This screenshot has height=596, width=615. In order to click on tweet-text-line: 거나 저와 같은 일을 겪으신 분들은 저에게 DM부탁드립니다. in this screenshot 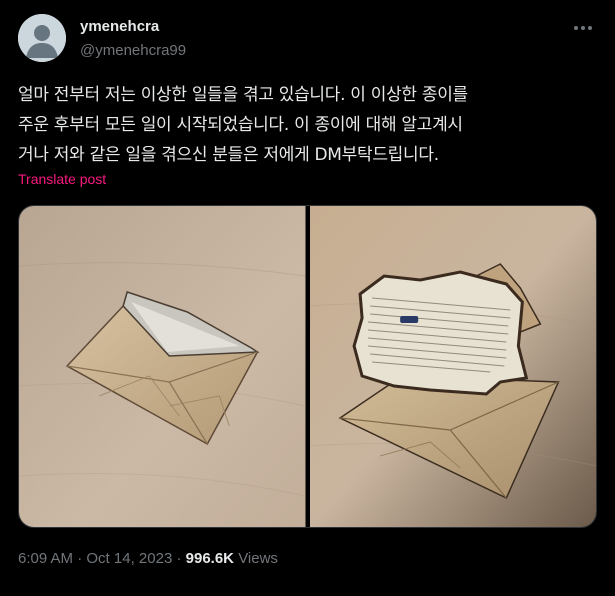, I will do `click(228, 155)`.